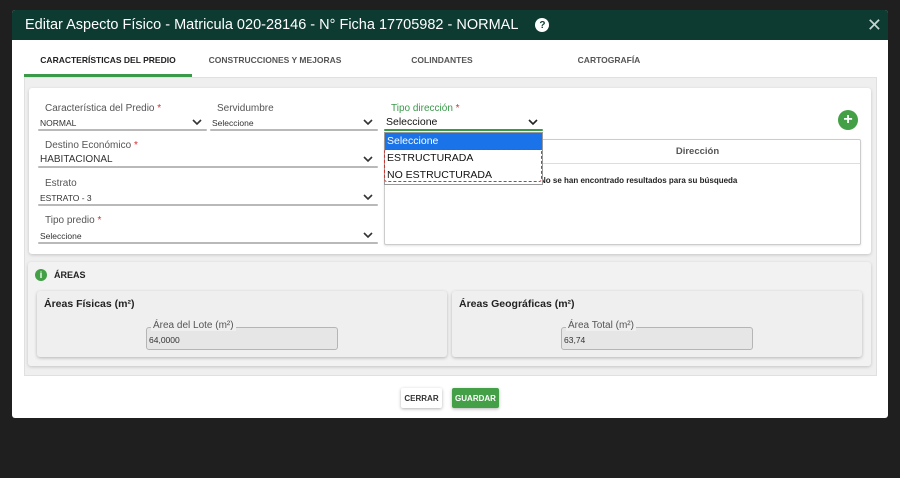 The image size is (900, 478). Describe the element at coordinates (601, 325) in the screenshot. I see `area-total-label: Área Total (m²)` at that location.